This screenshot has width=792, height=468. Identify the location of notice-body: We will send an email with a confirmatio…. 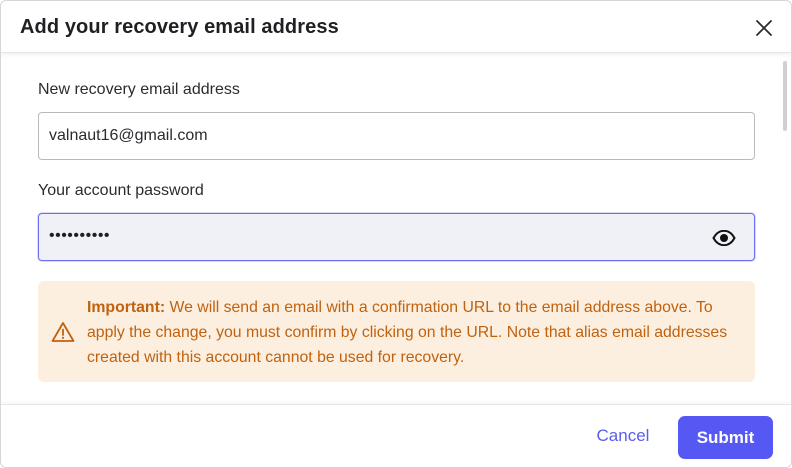
(407, 332).